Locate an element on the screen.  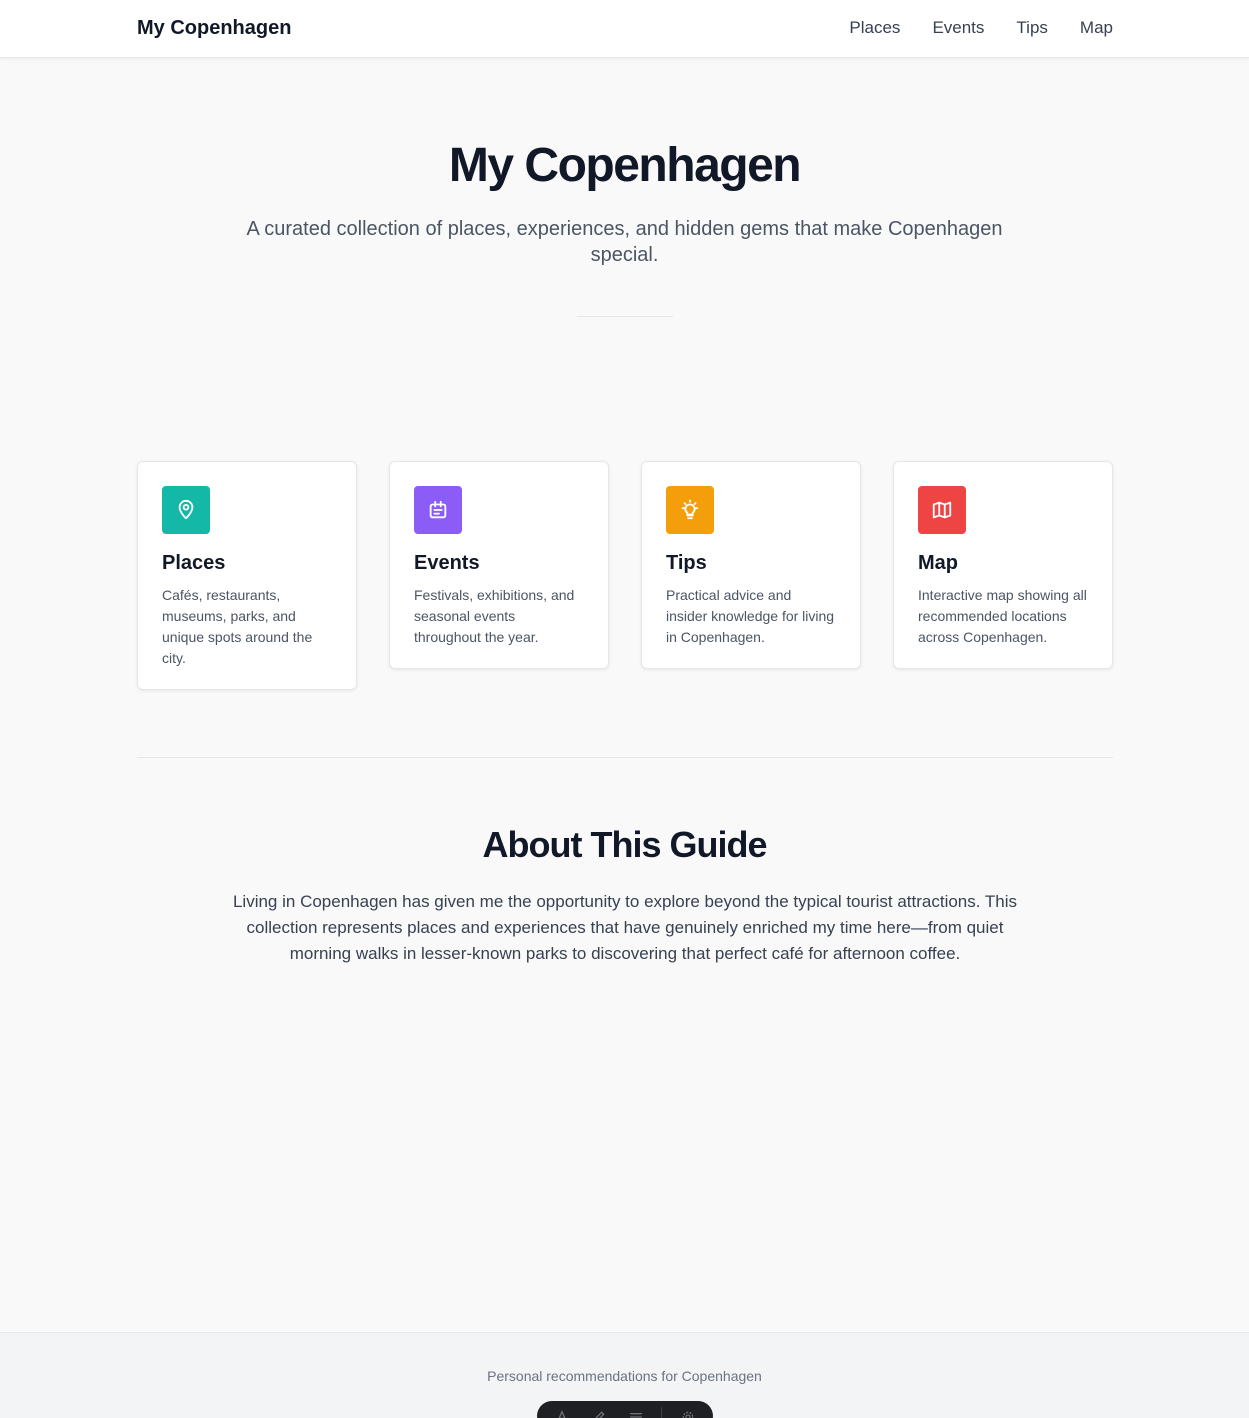
card-title: Events is located at coordinates (447, 563).